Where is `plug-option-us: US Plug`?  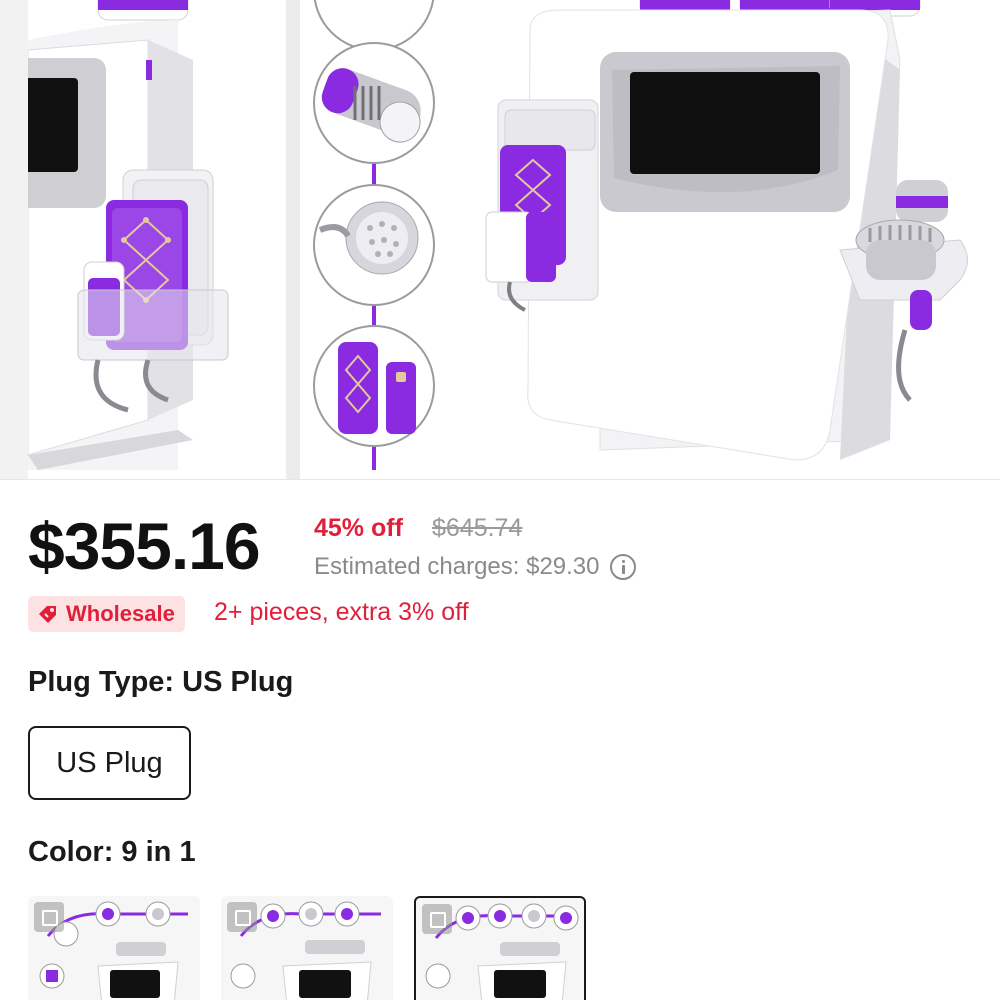 plug-option-us: US Plug is located at coordinates (109, 763).